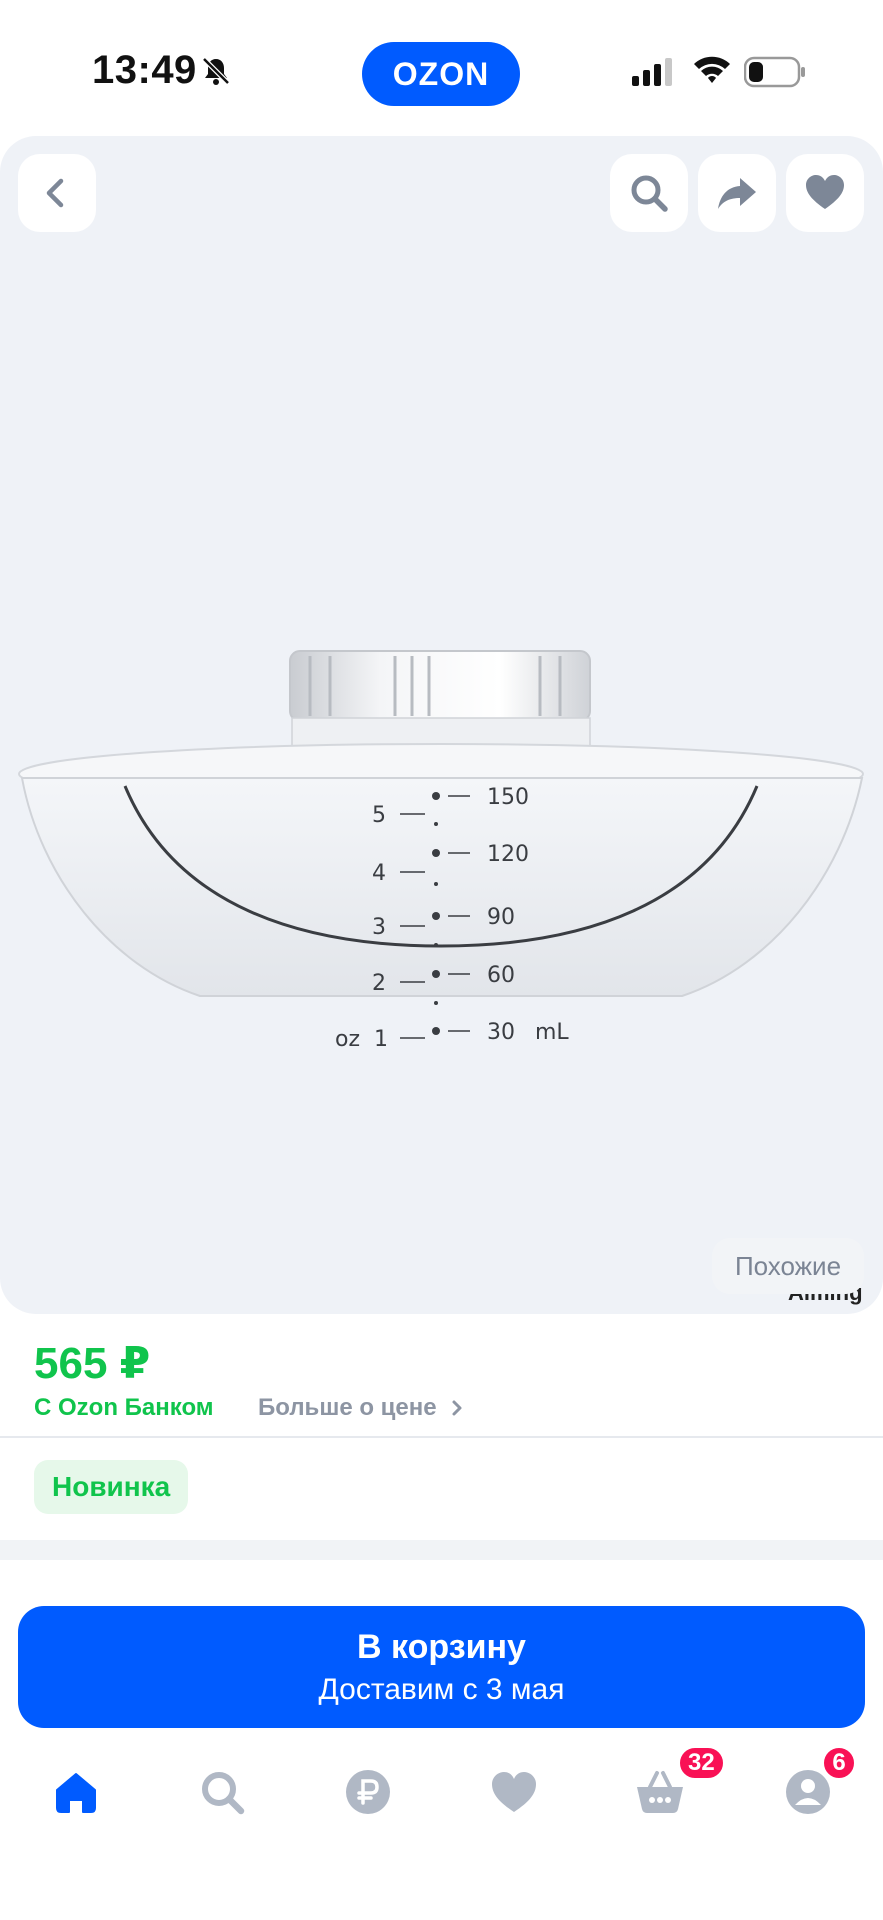 Image resolution: width=883 pixels, height=1920 pixels. I want to click on divider, so click(441, 1437).